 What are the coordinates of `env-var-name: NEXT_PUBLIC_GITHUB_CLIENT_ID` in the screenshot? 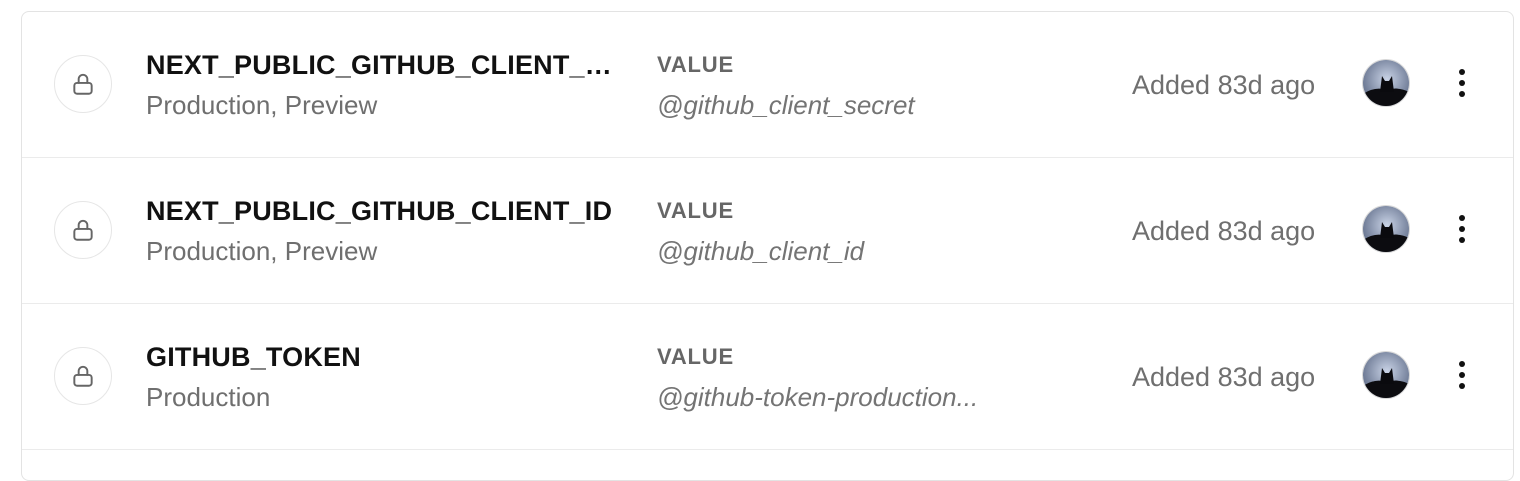 It's located at (379, 211).